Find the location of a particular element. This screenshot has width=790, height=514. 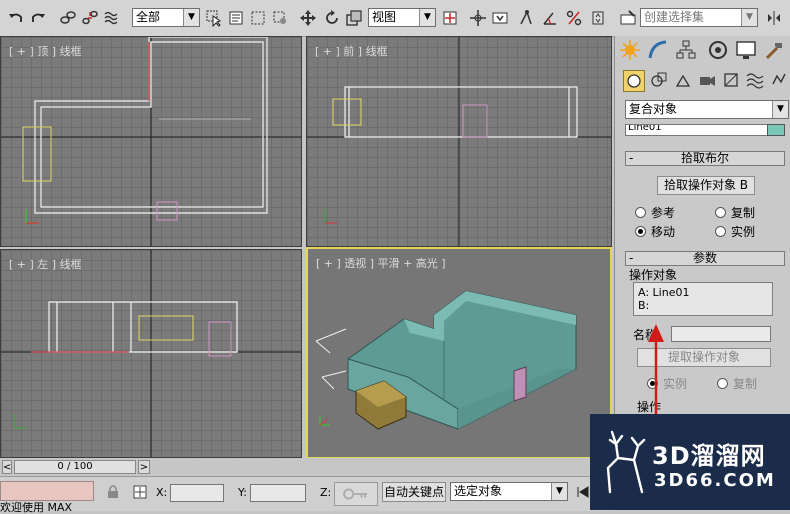

named-selection-sets-dropdown: 创建选择集 ▼ is located at coordinates (699, 17).